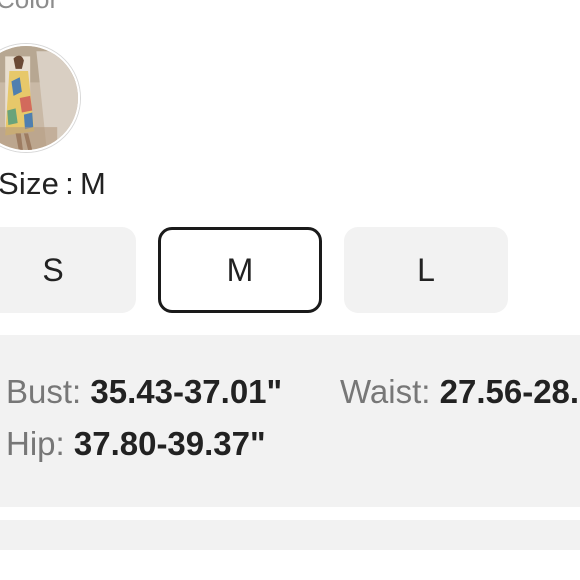 The height and width of the screenshot is (580, 580). What do you see at coordinates (68, 270) in the screenshot?
I see `size-option-s: S` at bounding box center [68, 270].